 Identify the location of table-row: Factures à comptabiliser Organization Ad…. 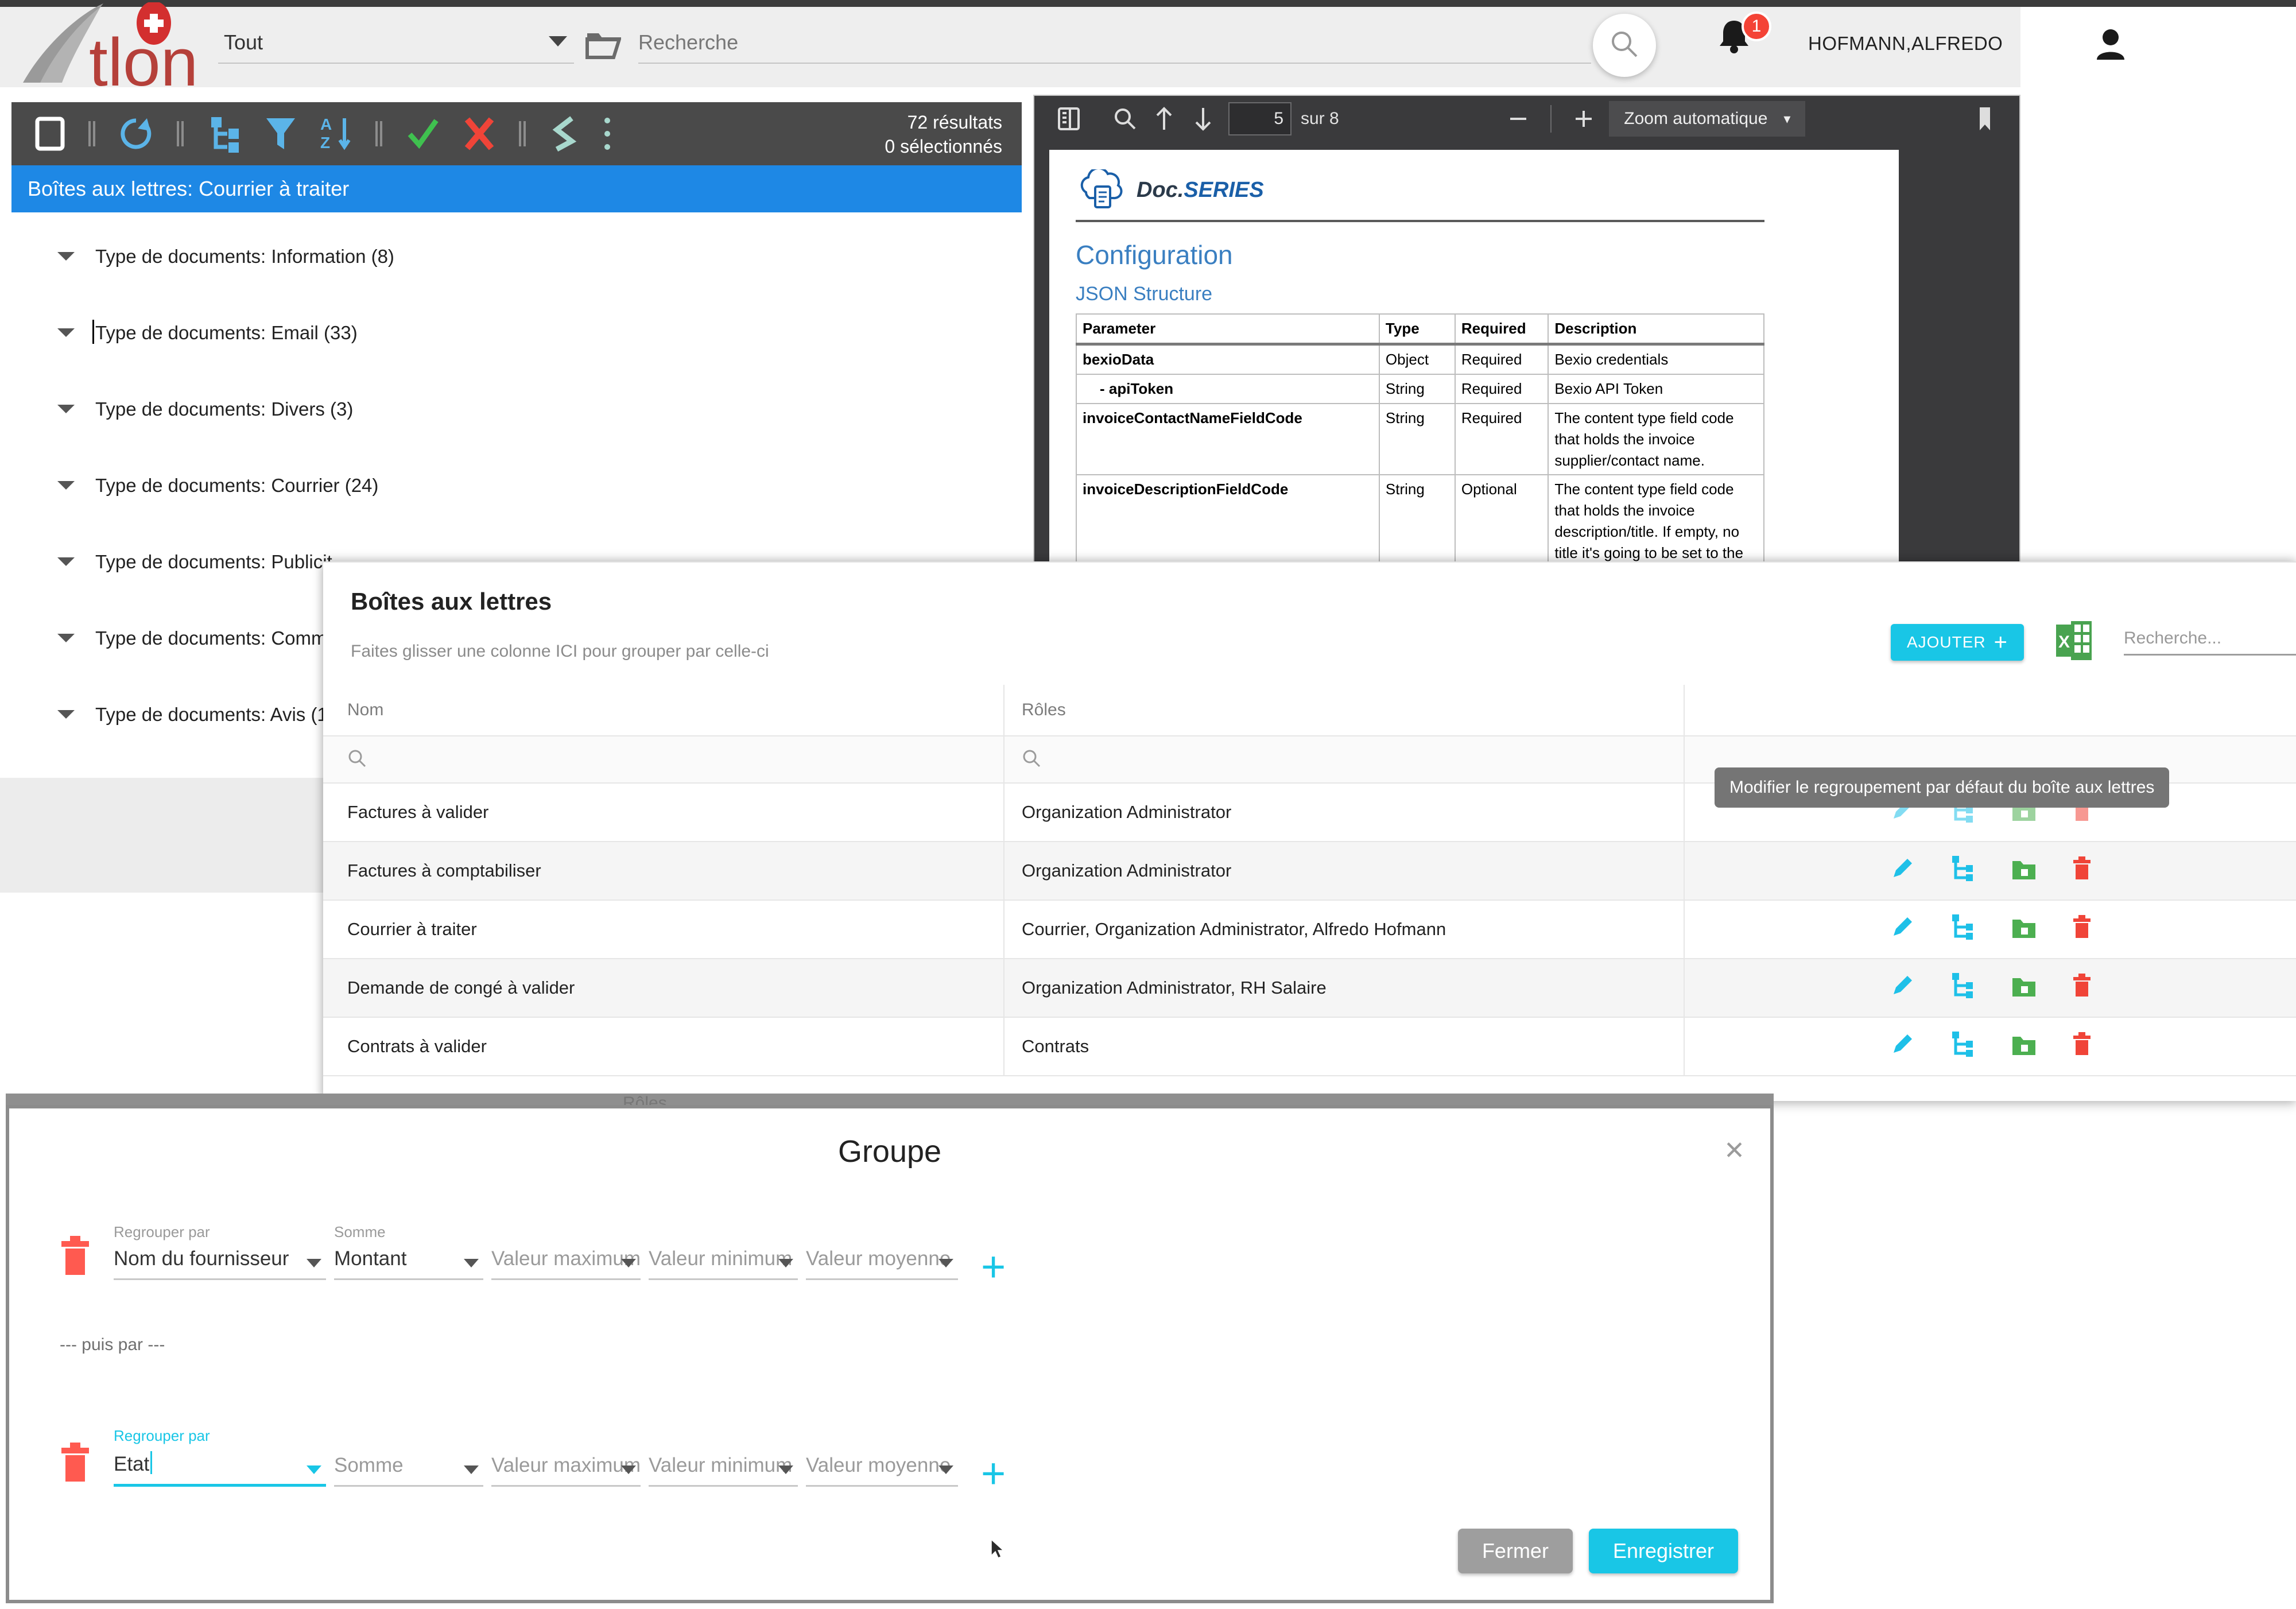
(1309, 871).